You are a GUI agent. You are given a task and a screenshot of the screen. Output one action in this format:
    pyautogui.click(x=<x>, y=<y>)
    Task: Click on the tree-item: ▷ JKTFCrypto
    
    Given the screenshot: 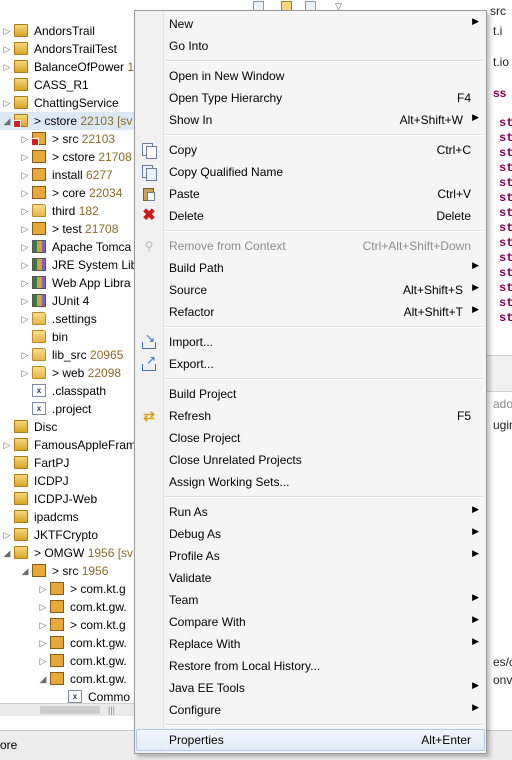 What is the action you would take?
    pyautogui.click(x=67, y=535)
    